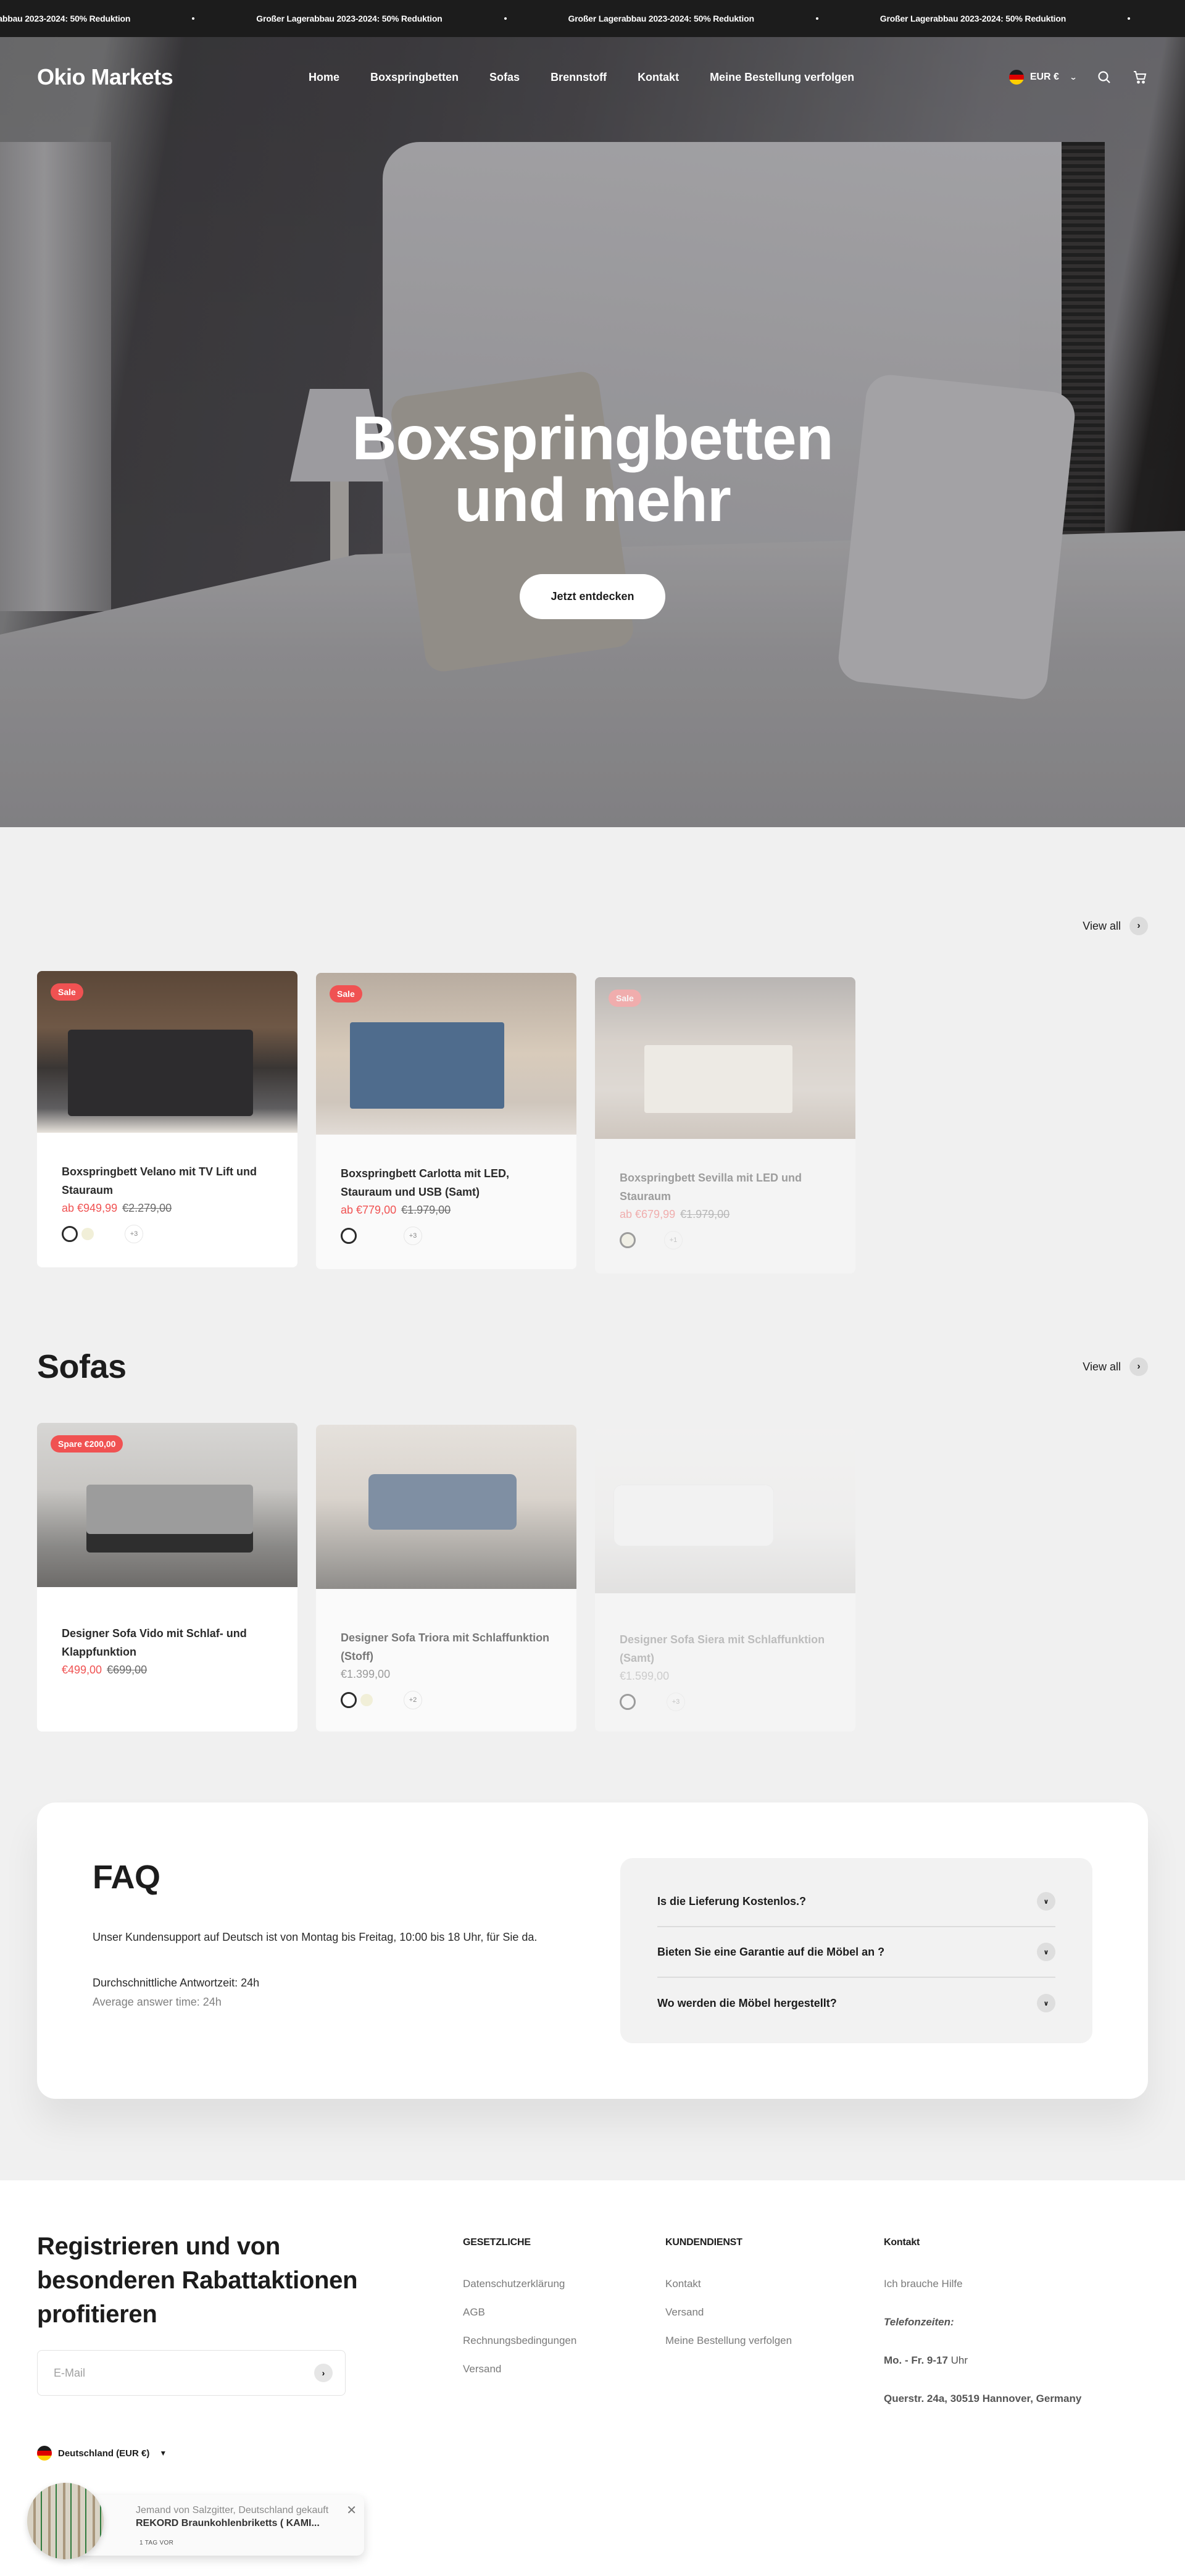 The image size is (1185, 2576). What do you see at coordinates (728, 2340) in the screenshot?
I see `footer-link-track-order: Meine Bestellung verfolgen` at bounding box center [728, 2340].